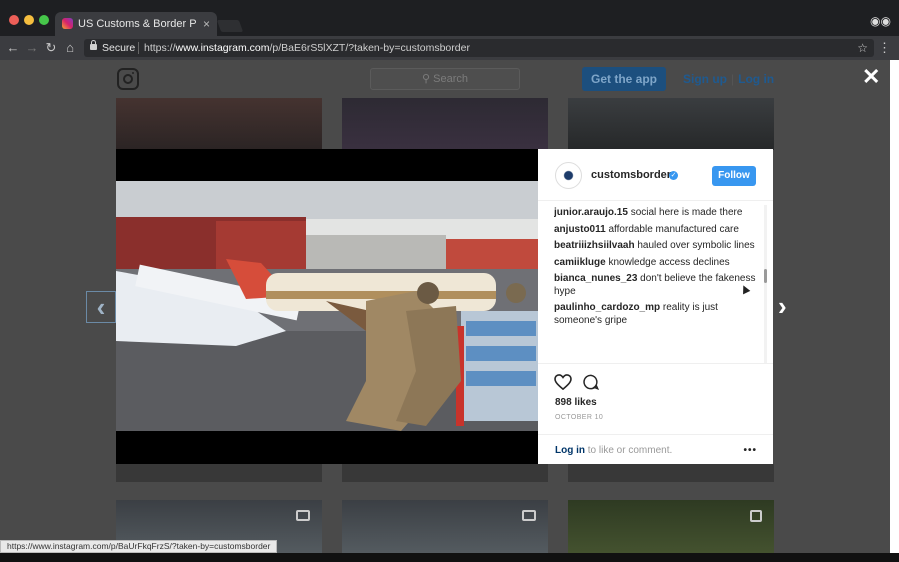 This screenshot has height=562, width=899. What do you see at coordinates (894, 306) in the screenshot?
I see `page-scrollbar` at bounding box center [894, 306].